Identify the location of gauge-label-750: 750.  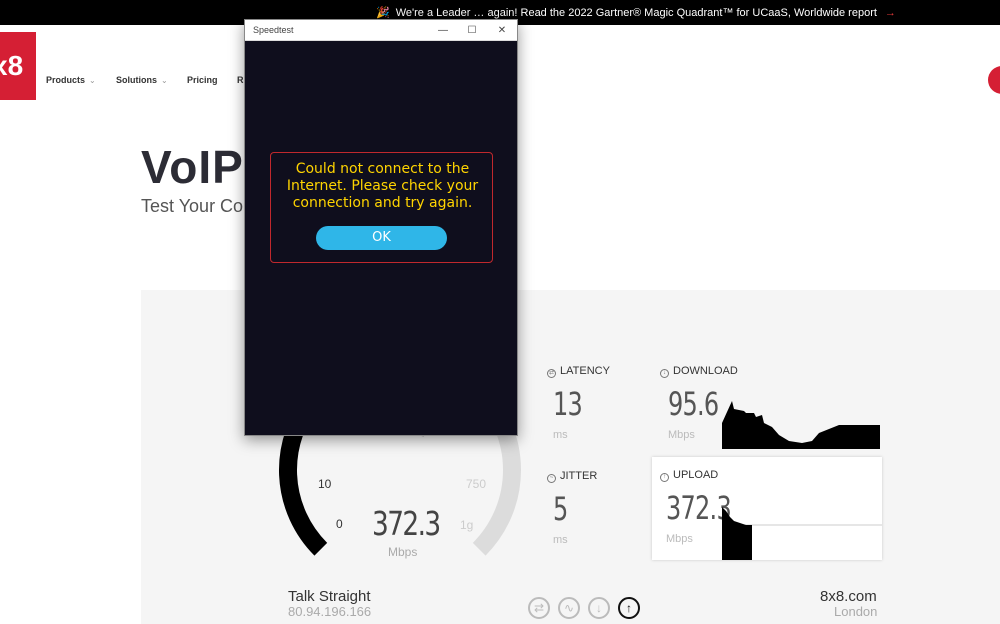
(476, 484).